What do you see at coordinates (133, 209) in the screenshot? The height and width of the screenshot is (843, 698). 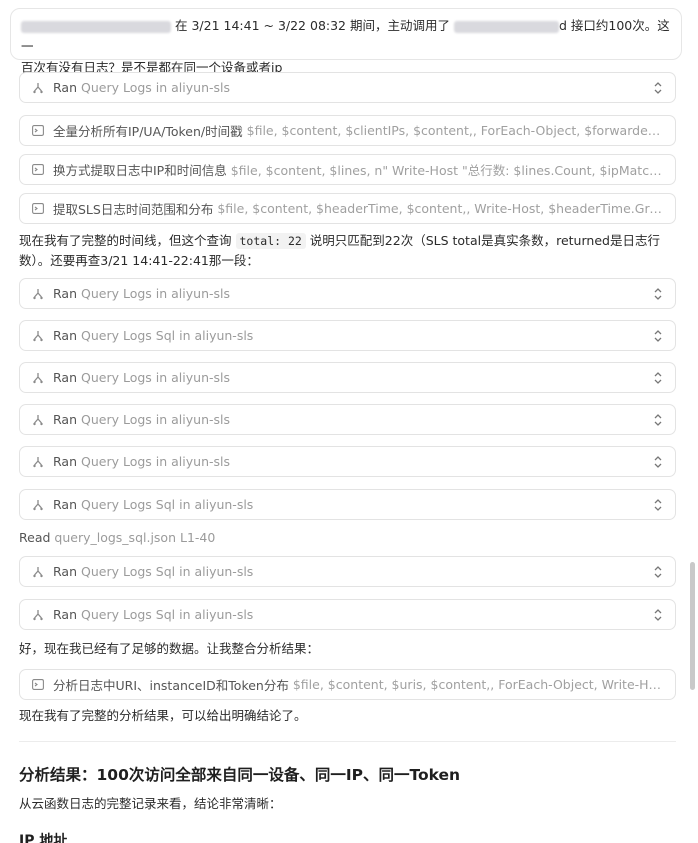 I see `command-title: 提取SLS日志时间范围和分布` at bounding box center [133, 209].